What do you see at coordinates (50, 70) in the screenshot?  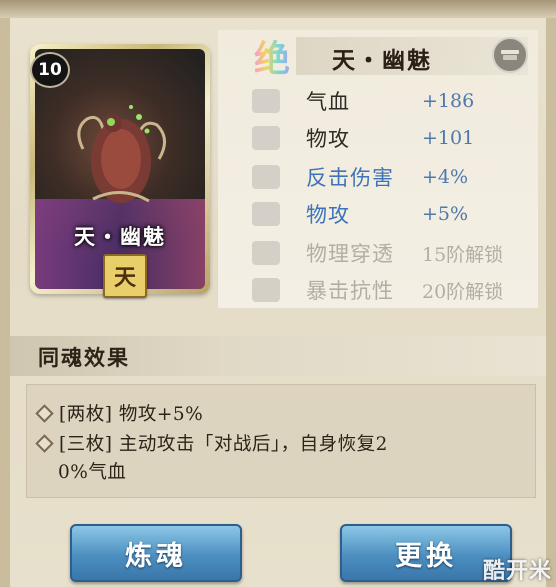 I see `level-badge: 10` at bounding box center [50, 70].